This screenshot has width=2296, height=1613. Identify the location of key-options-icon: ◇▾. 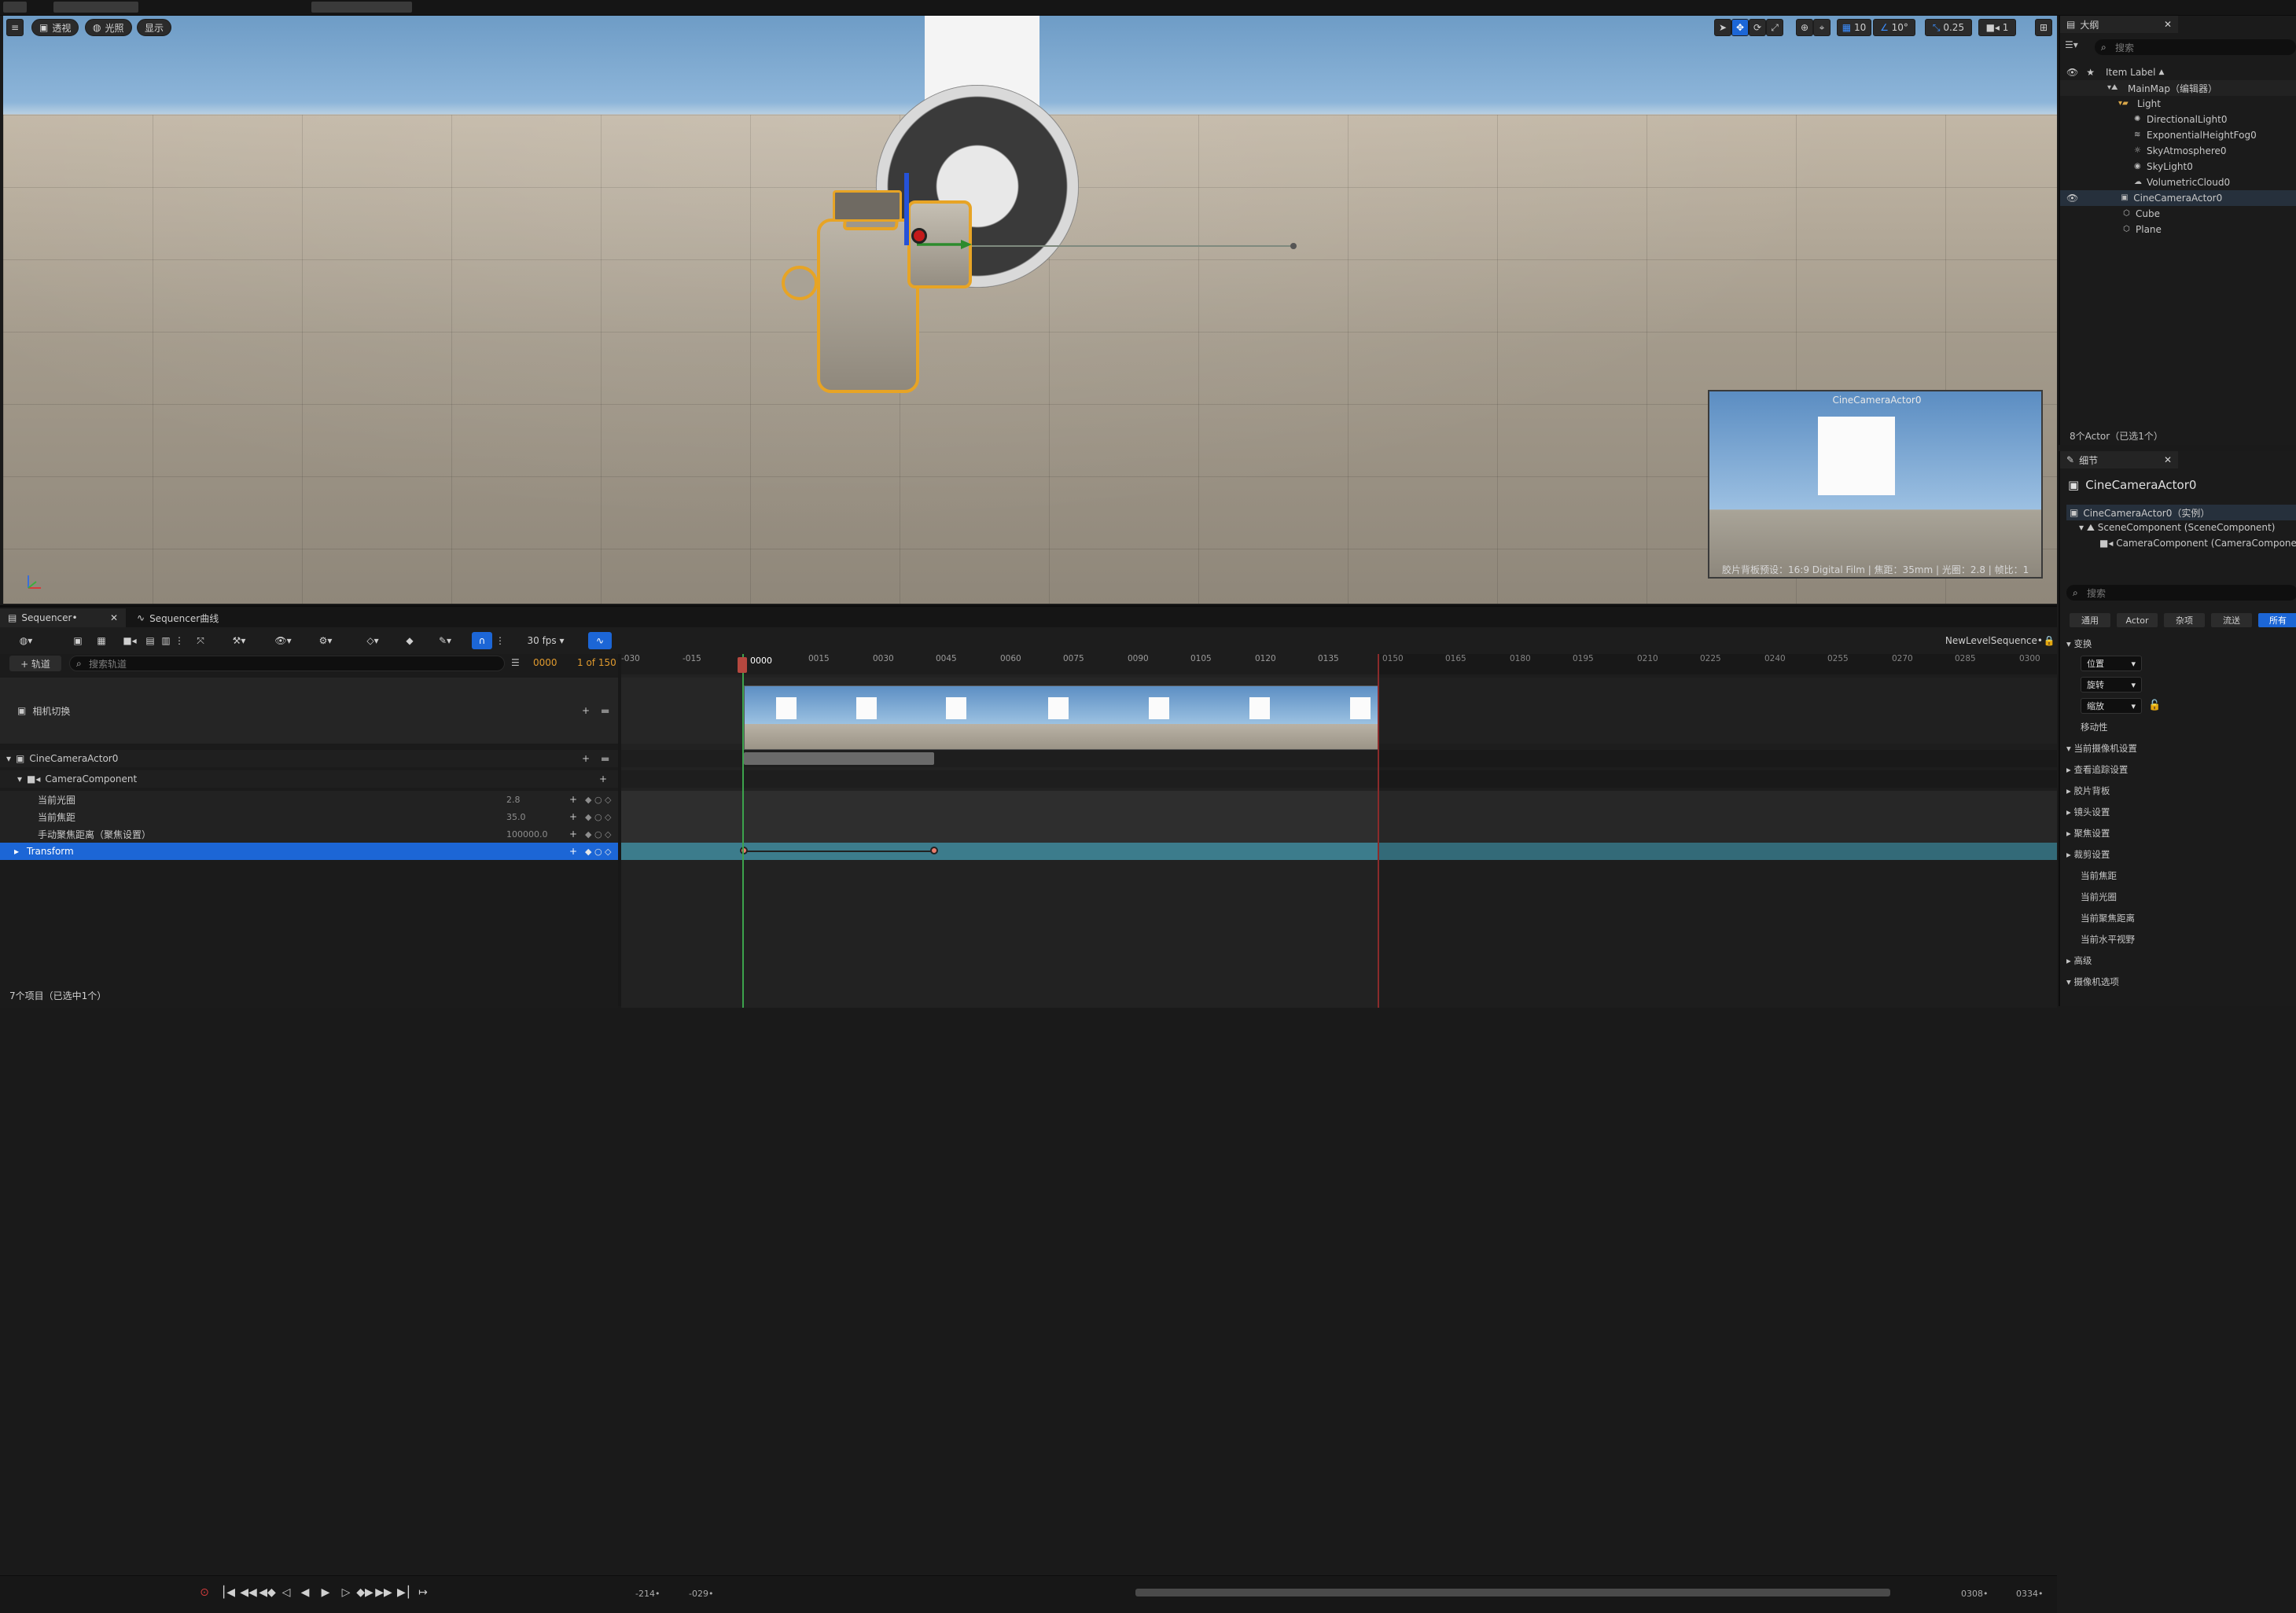
(372, 640).